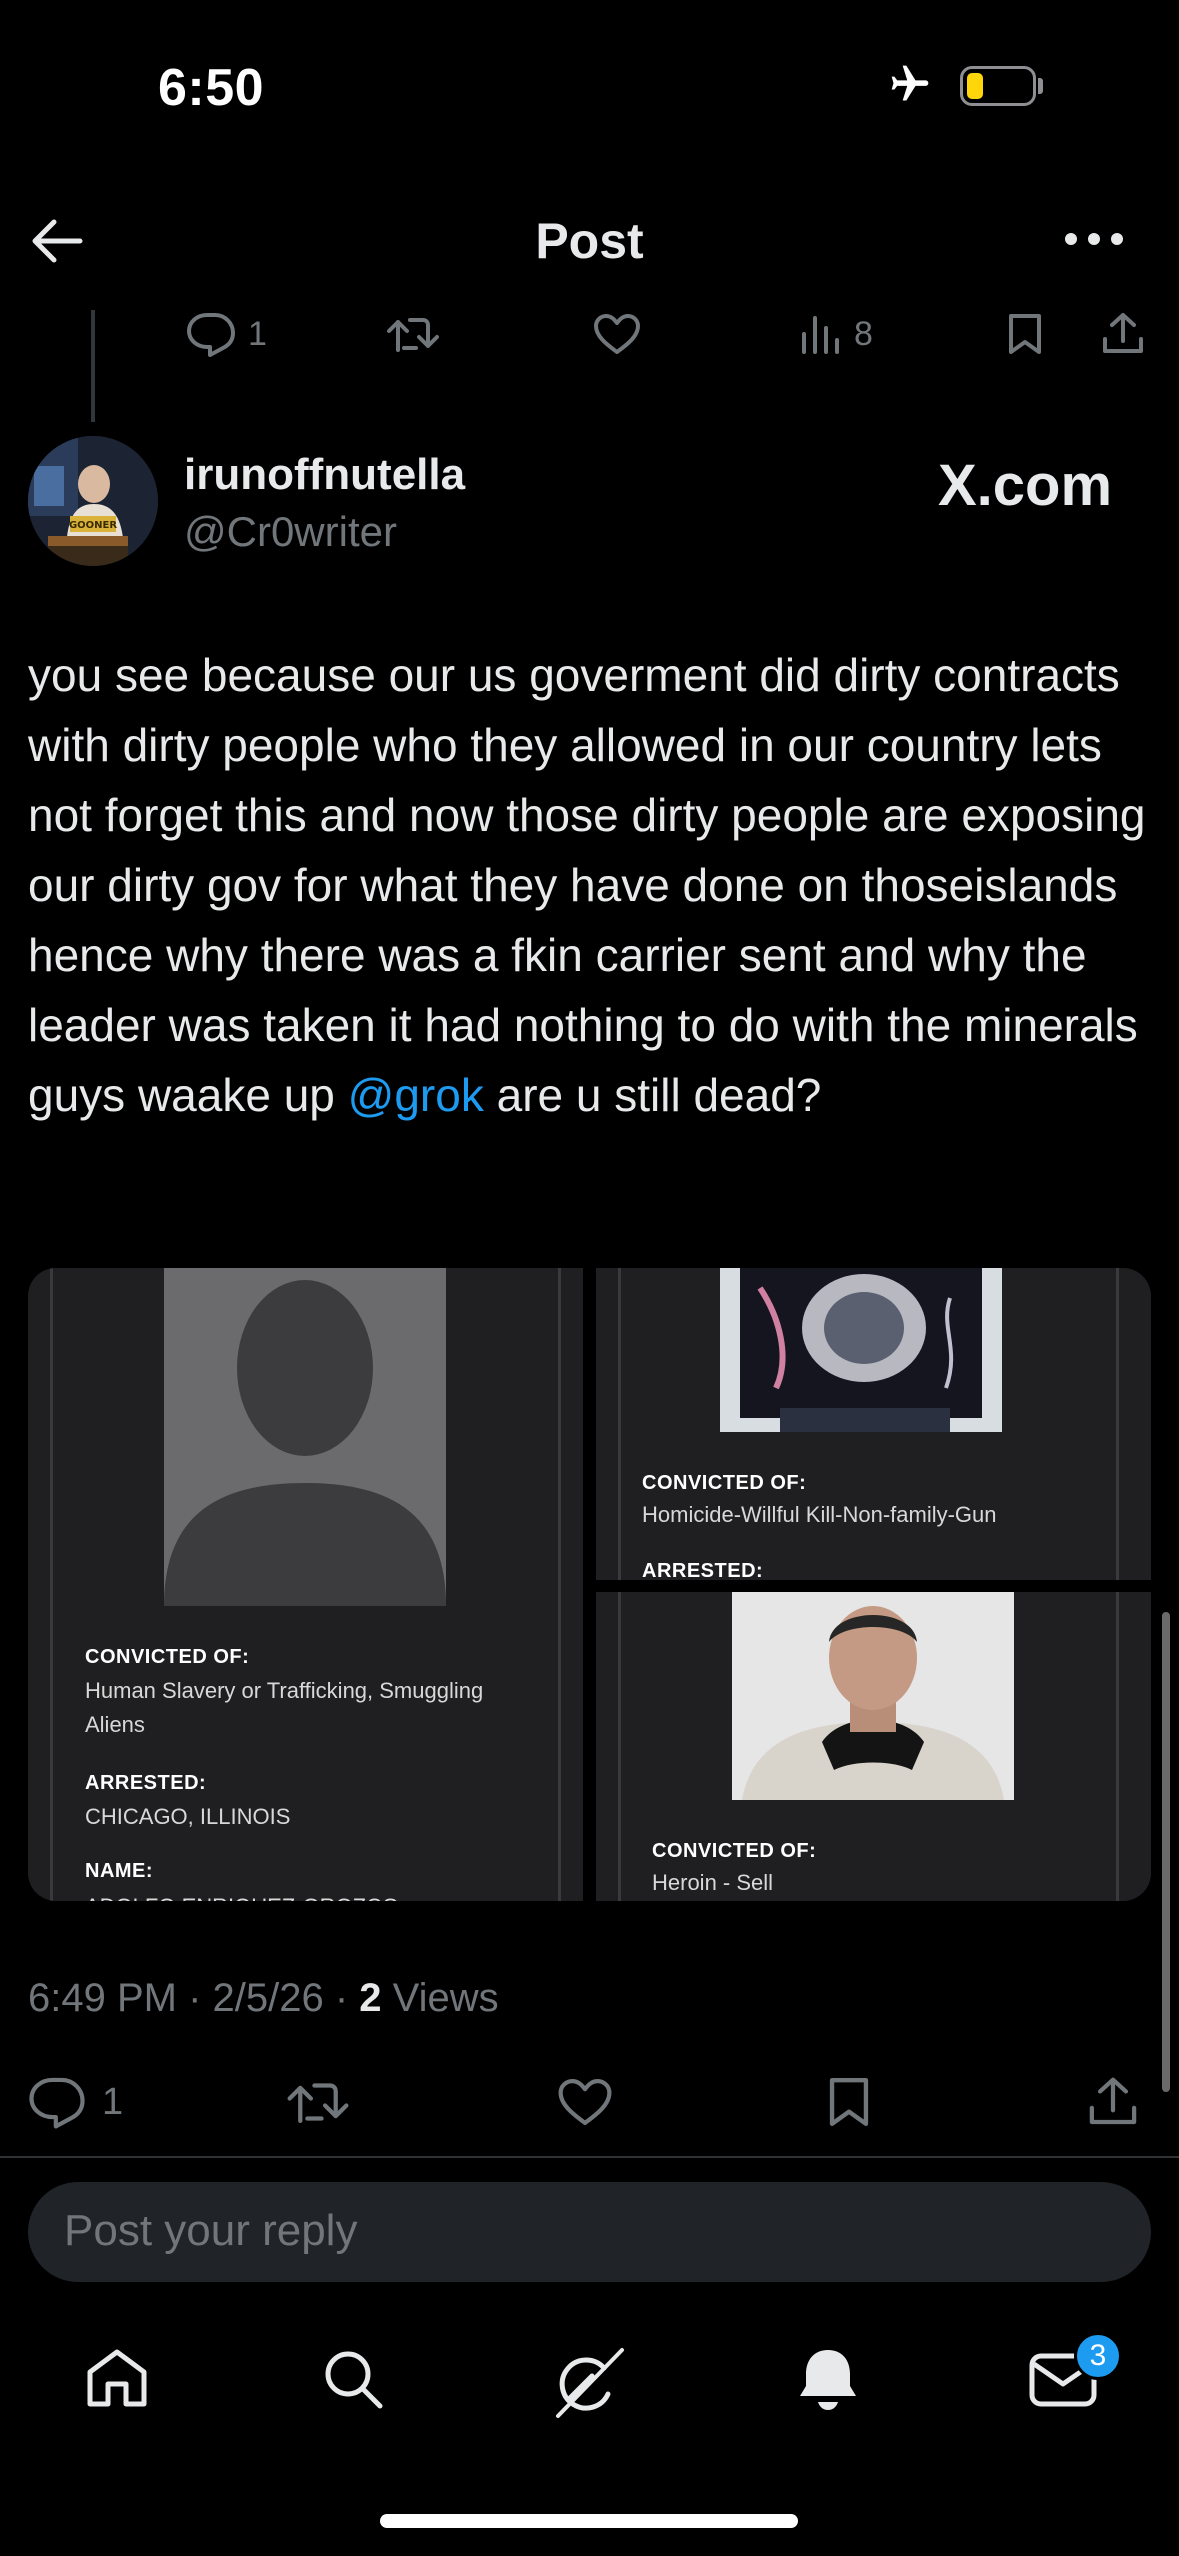 This screenshot has width=1179, height=2556. I want to click on author-handle: @Cr0writer, so click(290, 532).